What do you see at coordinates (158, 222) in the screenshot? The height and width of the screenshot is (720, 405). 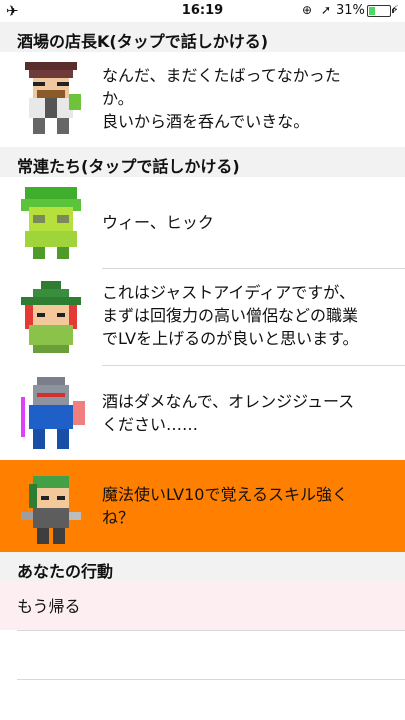 I see `speech-line: ウィー、ヒック` at bounding box center [158, 222].